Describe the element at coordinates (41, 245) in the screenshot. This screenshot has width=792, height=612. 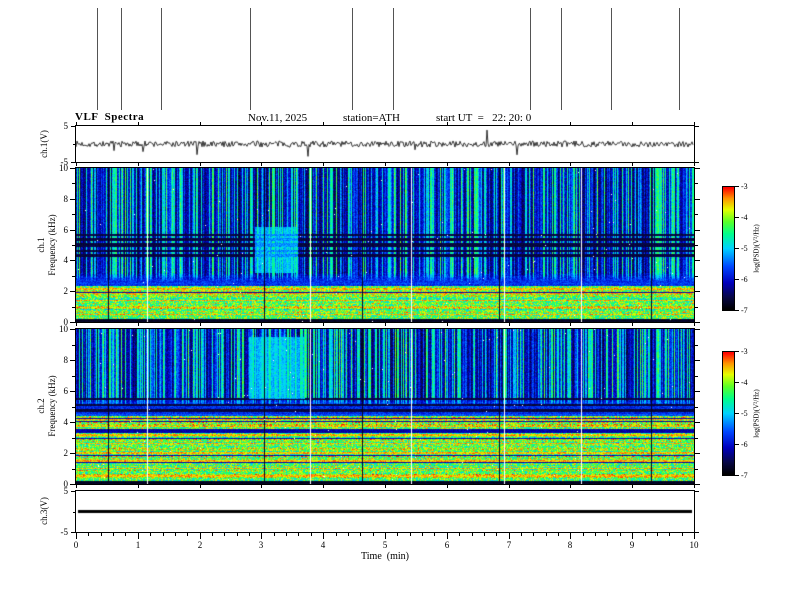
I see `ch1-axis-label-line1: ch.1` at that location.